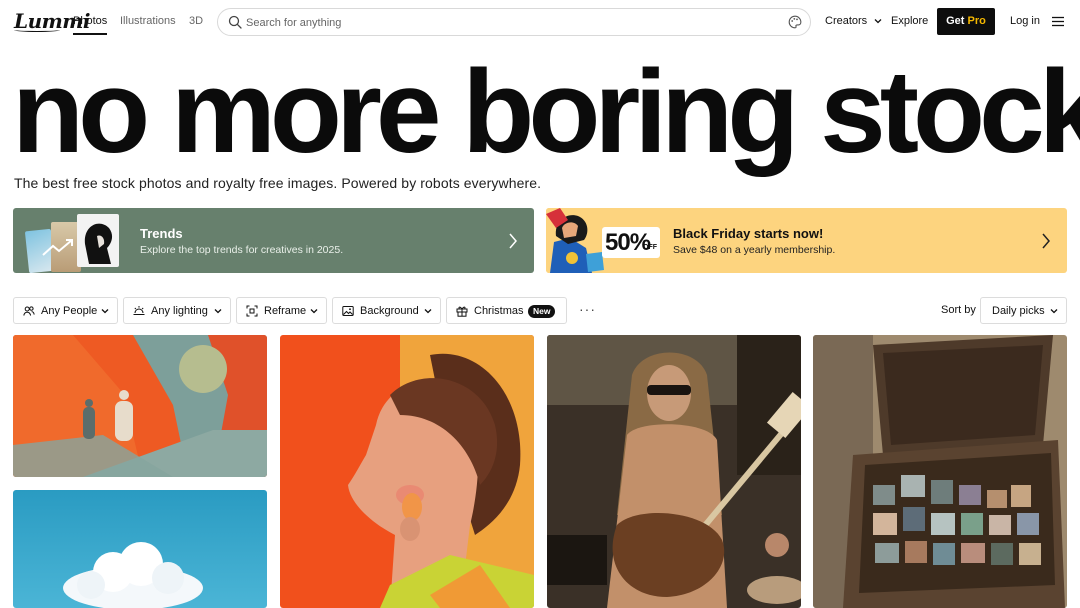 The width and height of the screenshot is (1080, 608). I want to click on tab-3d: 3D, so click(196, 21).